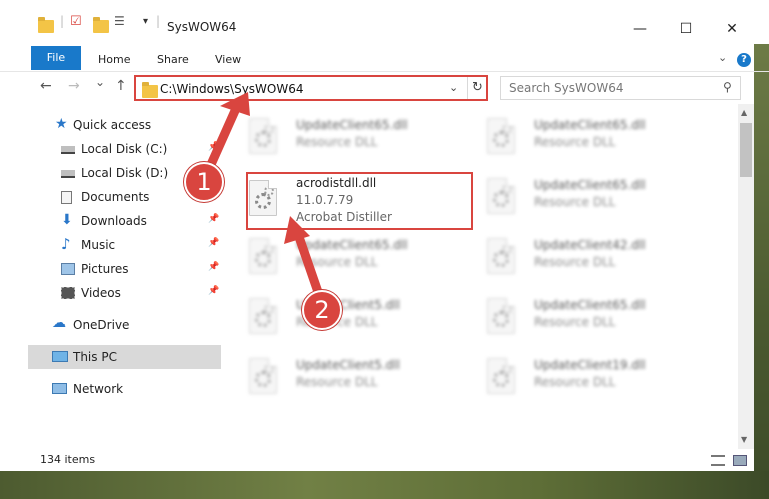  Describe the element at coordinates (261, 194) in the screenshot. I see `annotation-arrows` at that location.